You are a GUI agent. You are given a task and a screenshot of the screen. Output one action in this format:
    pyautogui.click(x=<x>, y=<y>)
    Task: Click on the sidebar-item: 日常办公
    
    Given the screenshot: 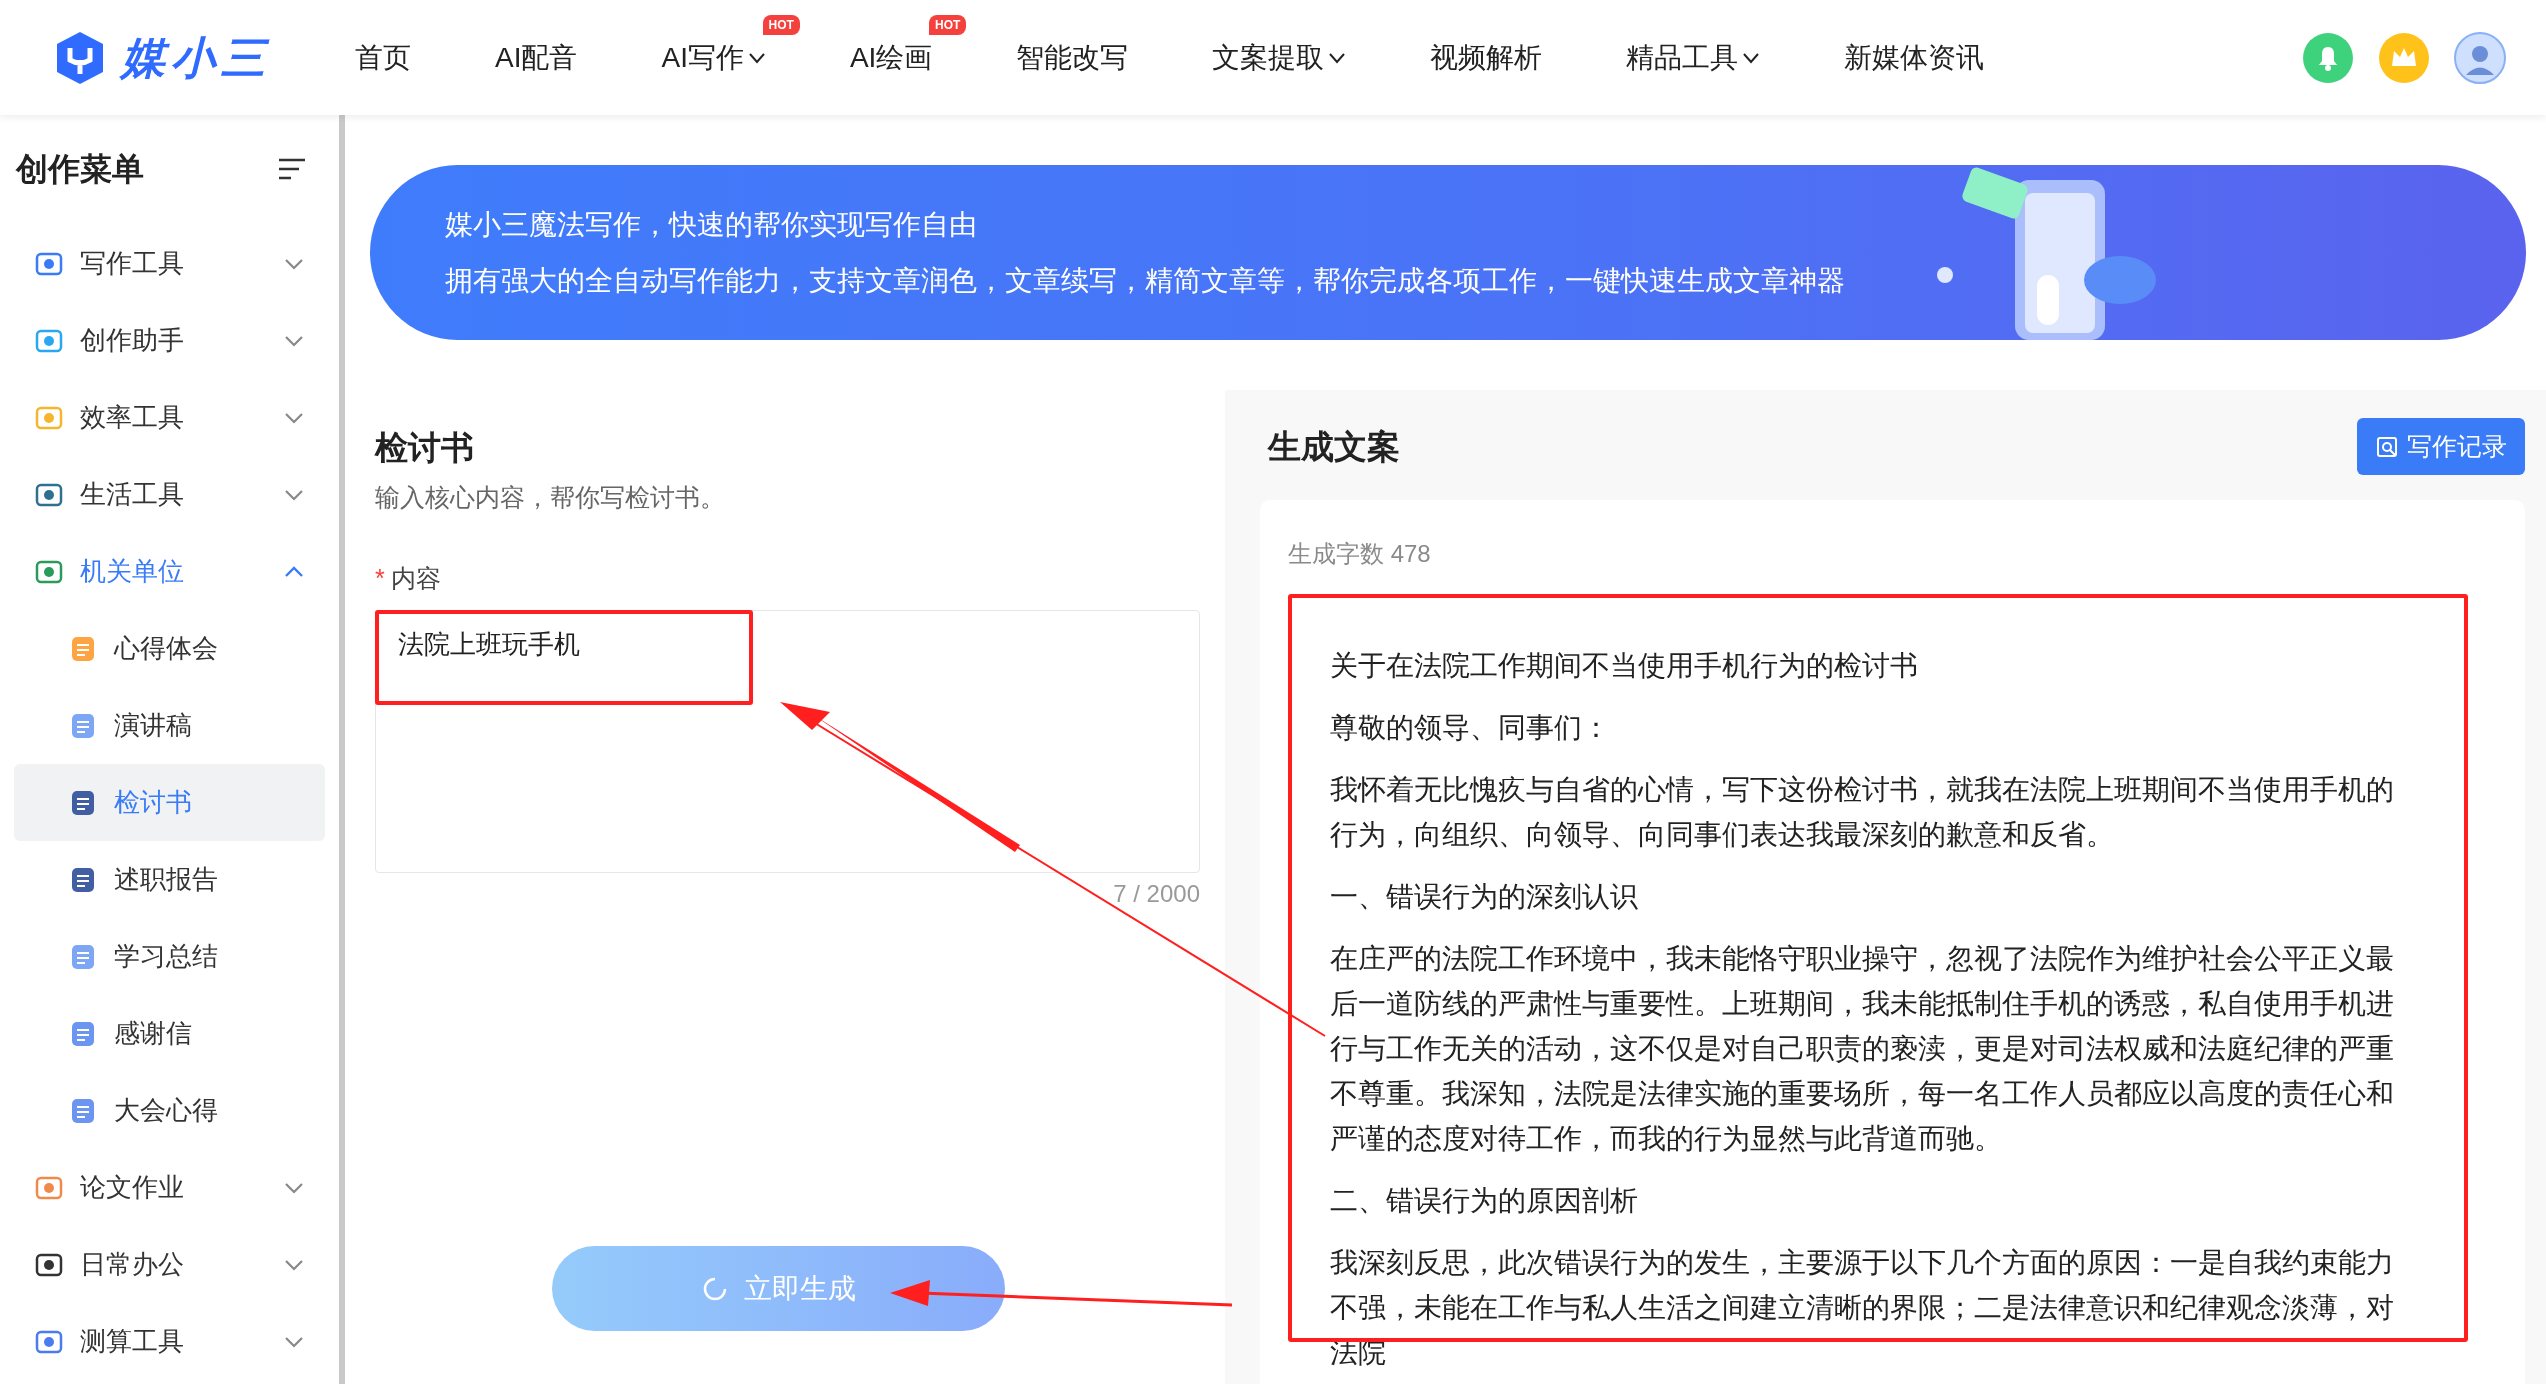 What is the action you would take?
    pyautogui.click(x=169, y=1264)
    